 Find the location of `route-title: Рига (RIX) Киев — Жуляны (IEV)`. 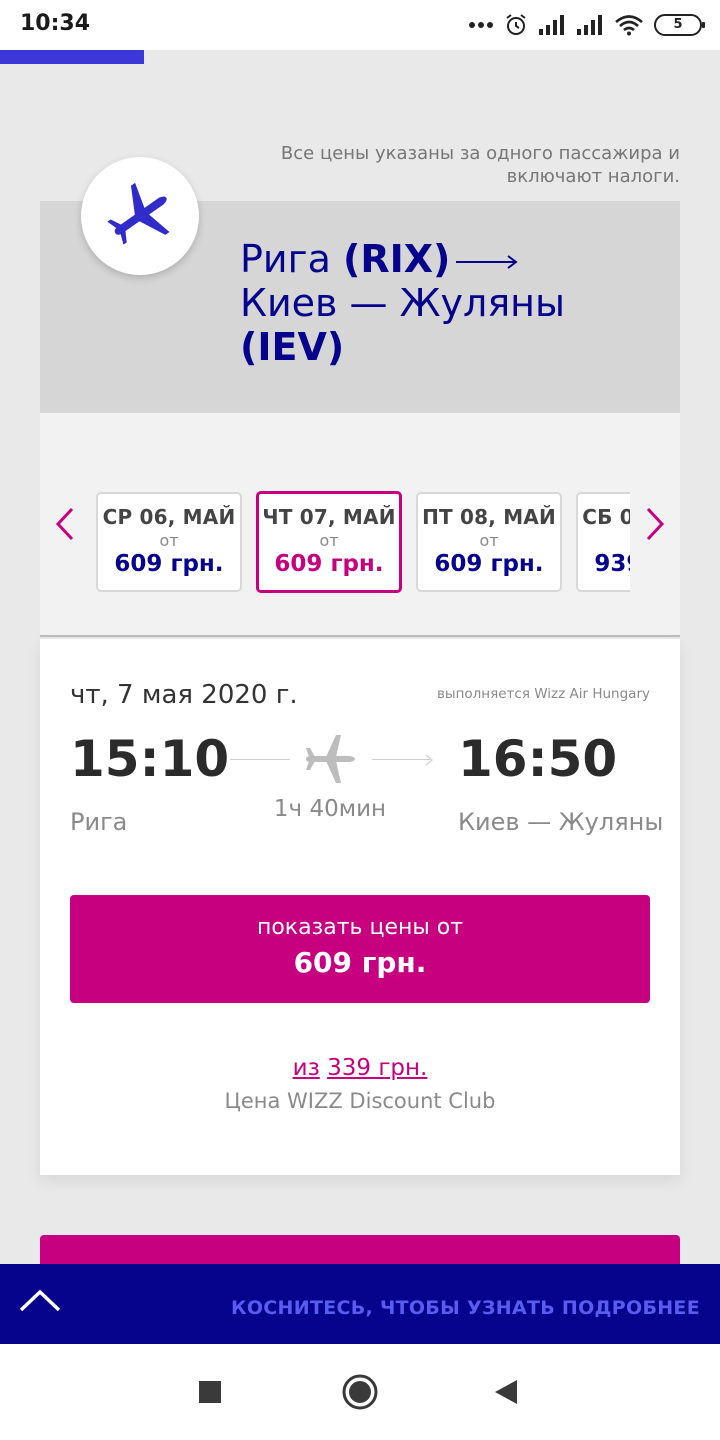

route-title: Рига (RIX) Киев — Жуляны (IEV) is located at coordinates (450, 303).